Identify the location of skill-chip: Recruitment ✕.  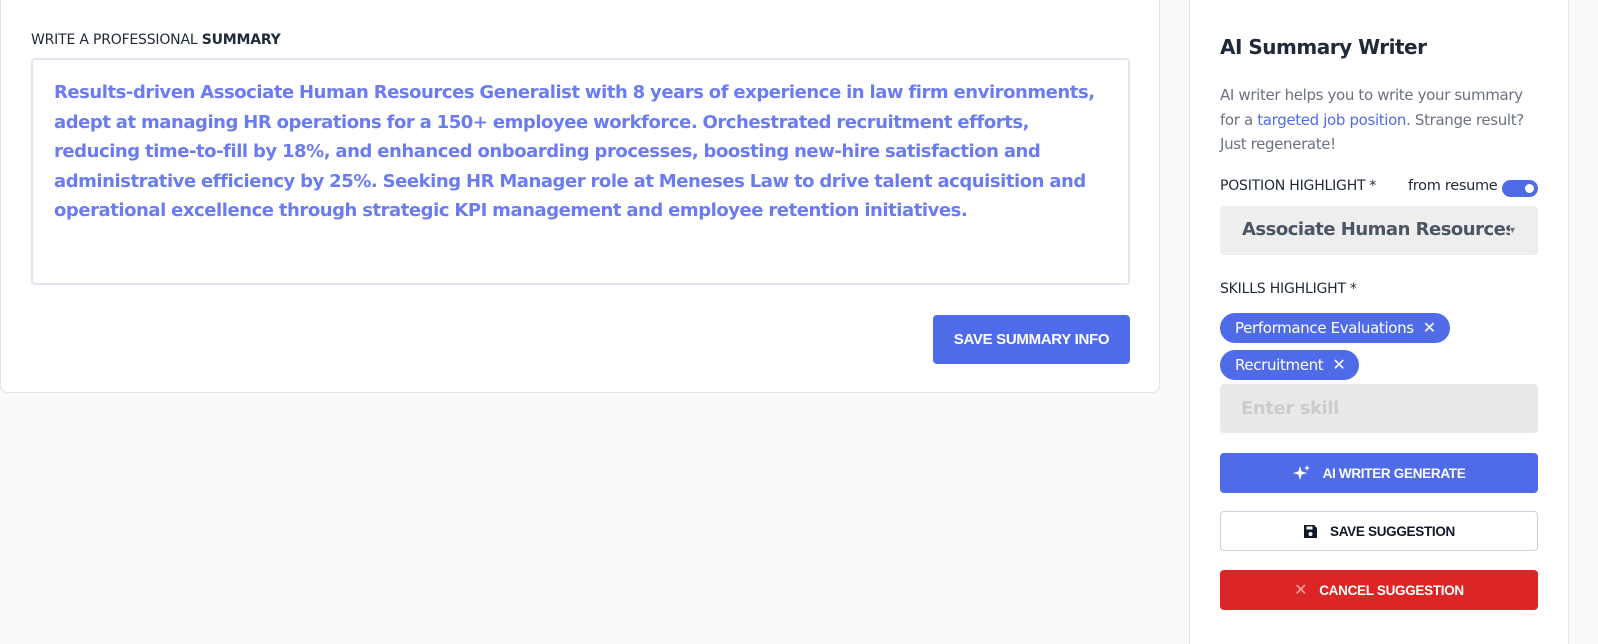
(1290, 365).